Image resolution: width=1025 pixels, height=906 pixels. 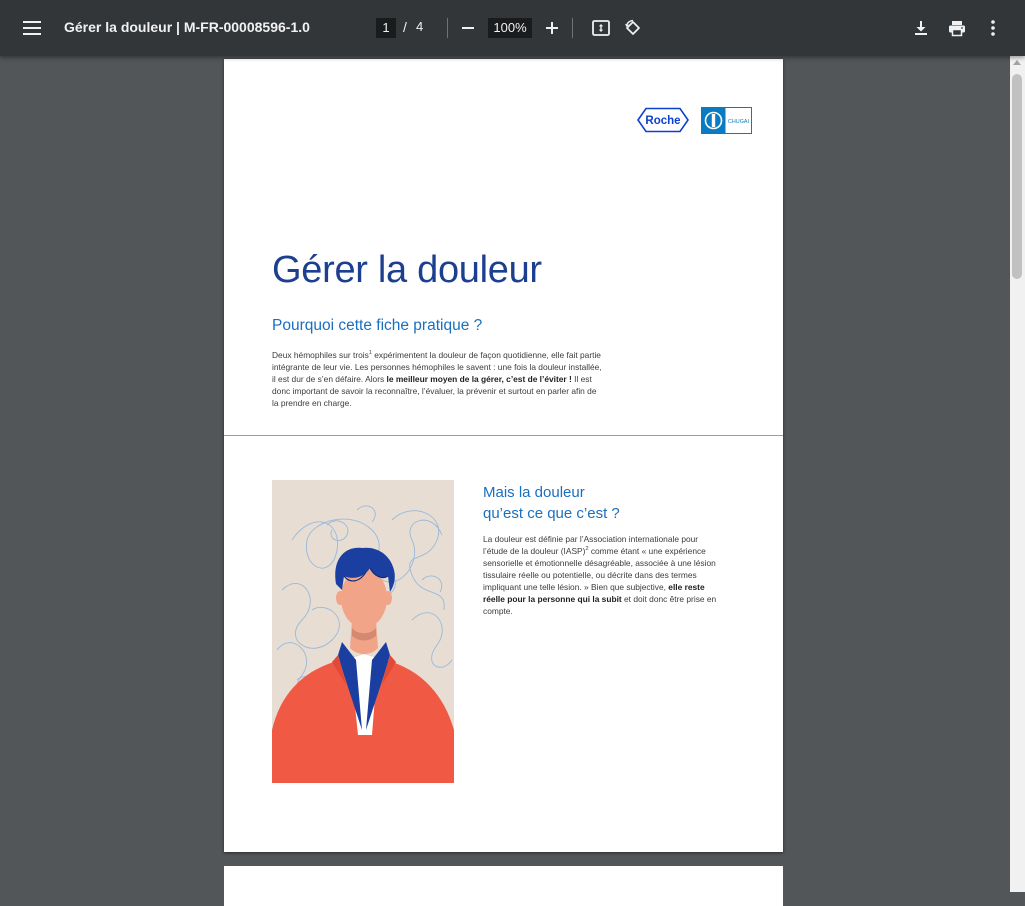 I want to click on menu-button, so click(x=32, y=28).